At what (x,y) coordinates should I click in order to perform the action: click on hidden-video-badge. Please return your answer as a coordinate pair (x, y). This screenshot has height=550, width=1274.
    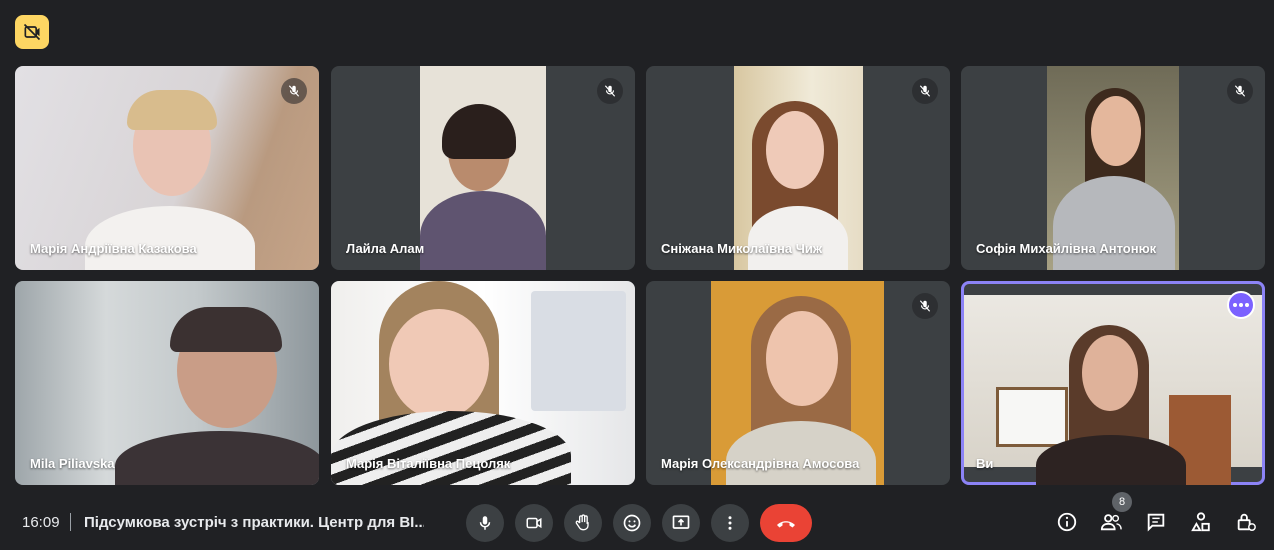
    Looking at the image, I should click on (32, 32).